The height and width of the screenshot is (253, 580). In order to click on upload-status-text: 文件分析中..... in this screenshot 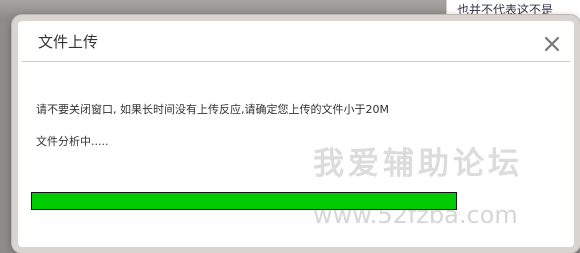, I will do `click(72, 141)`.